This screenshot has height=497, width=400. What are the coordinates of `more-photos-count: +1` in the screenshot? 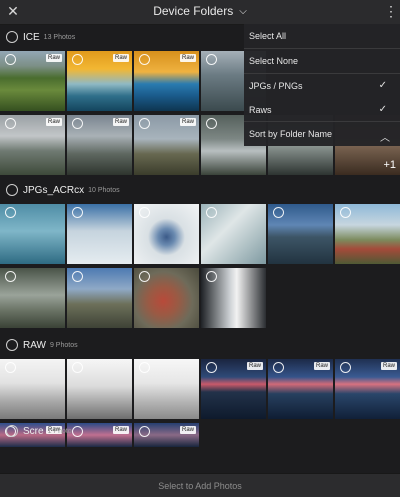 It's located at (389, 165).